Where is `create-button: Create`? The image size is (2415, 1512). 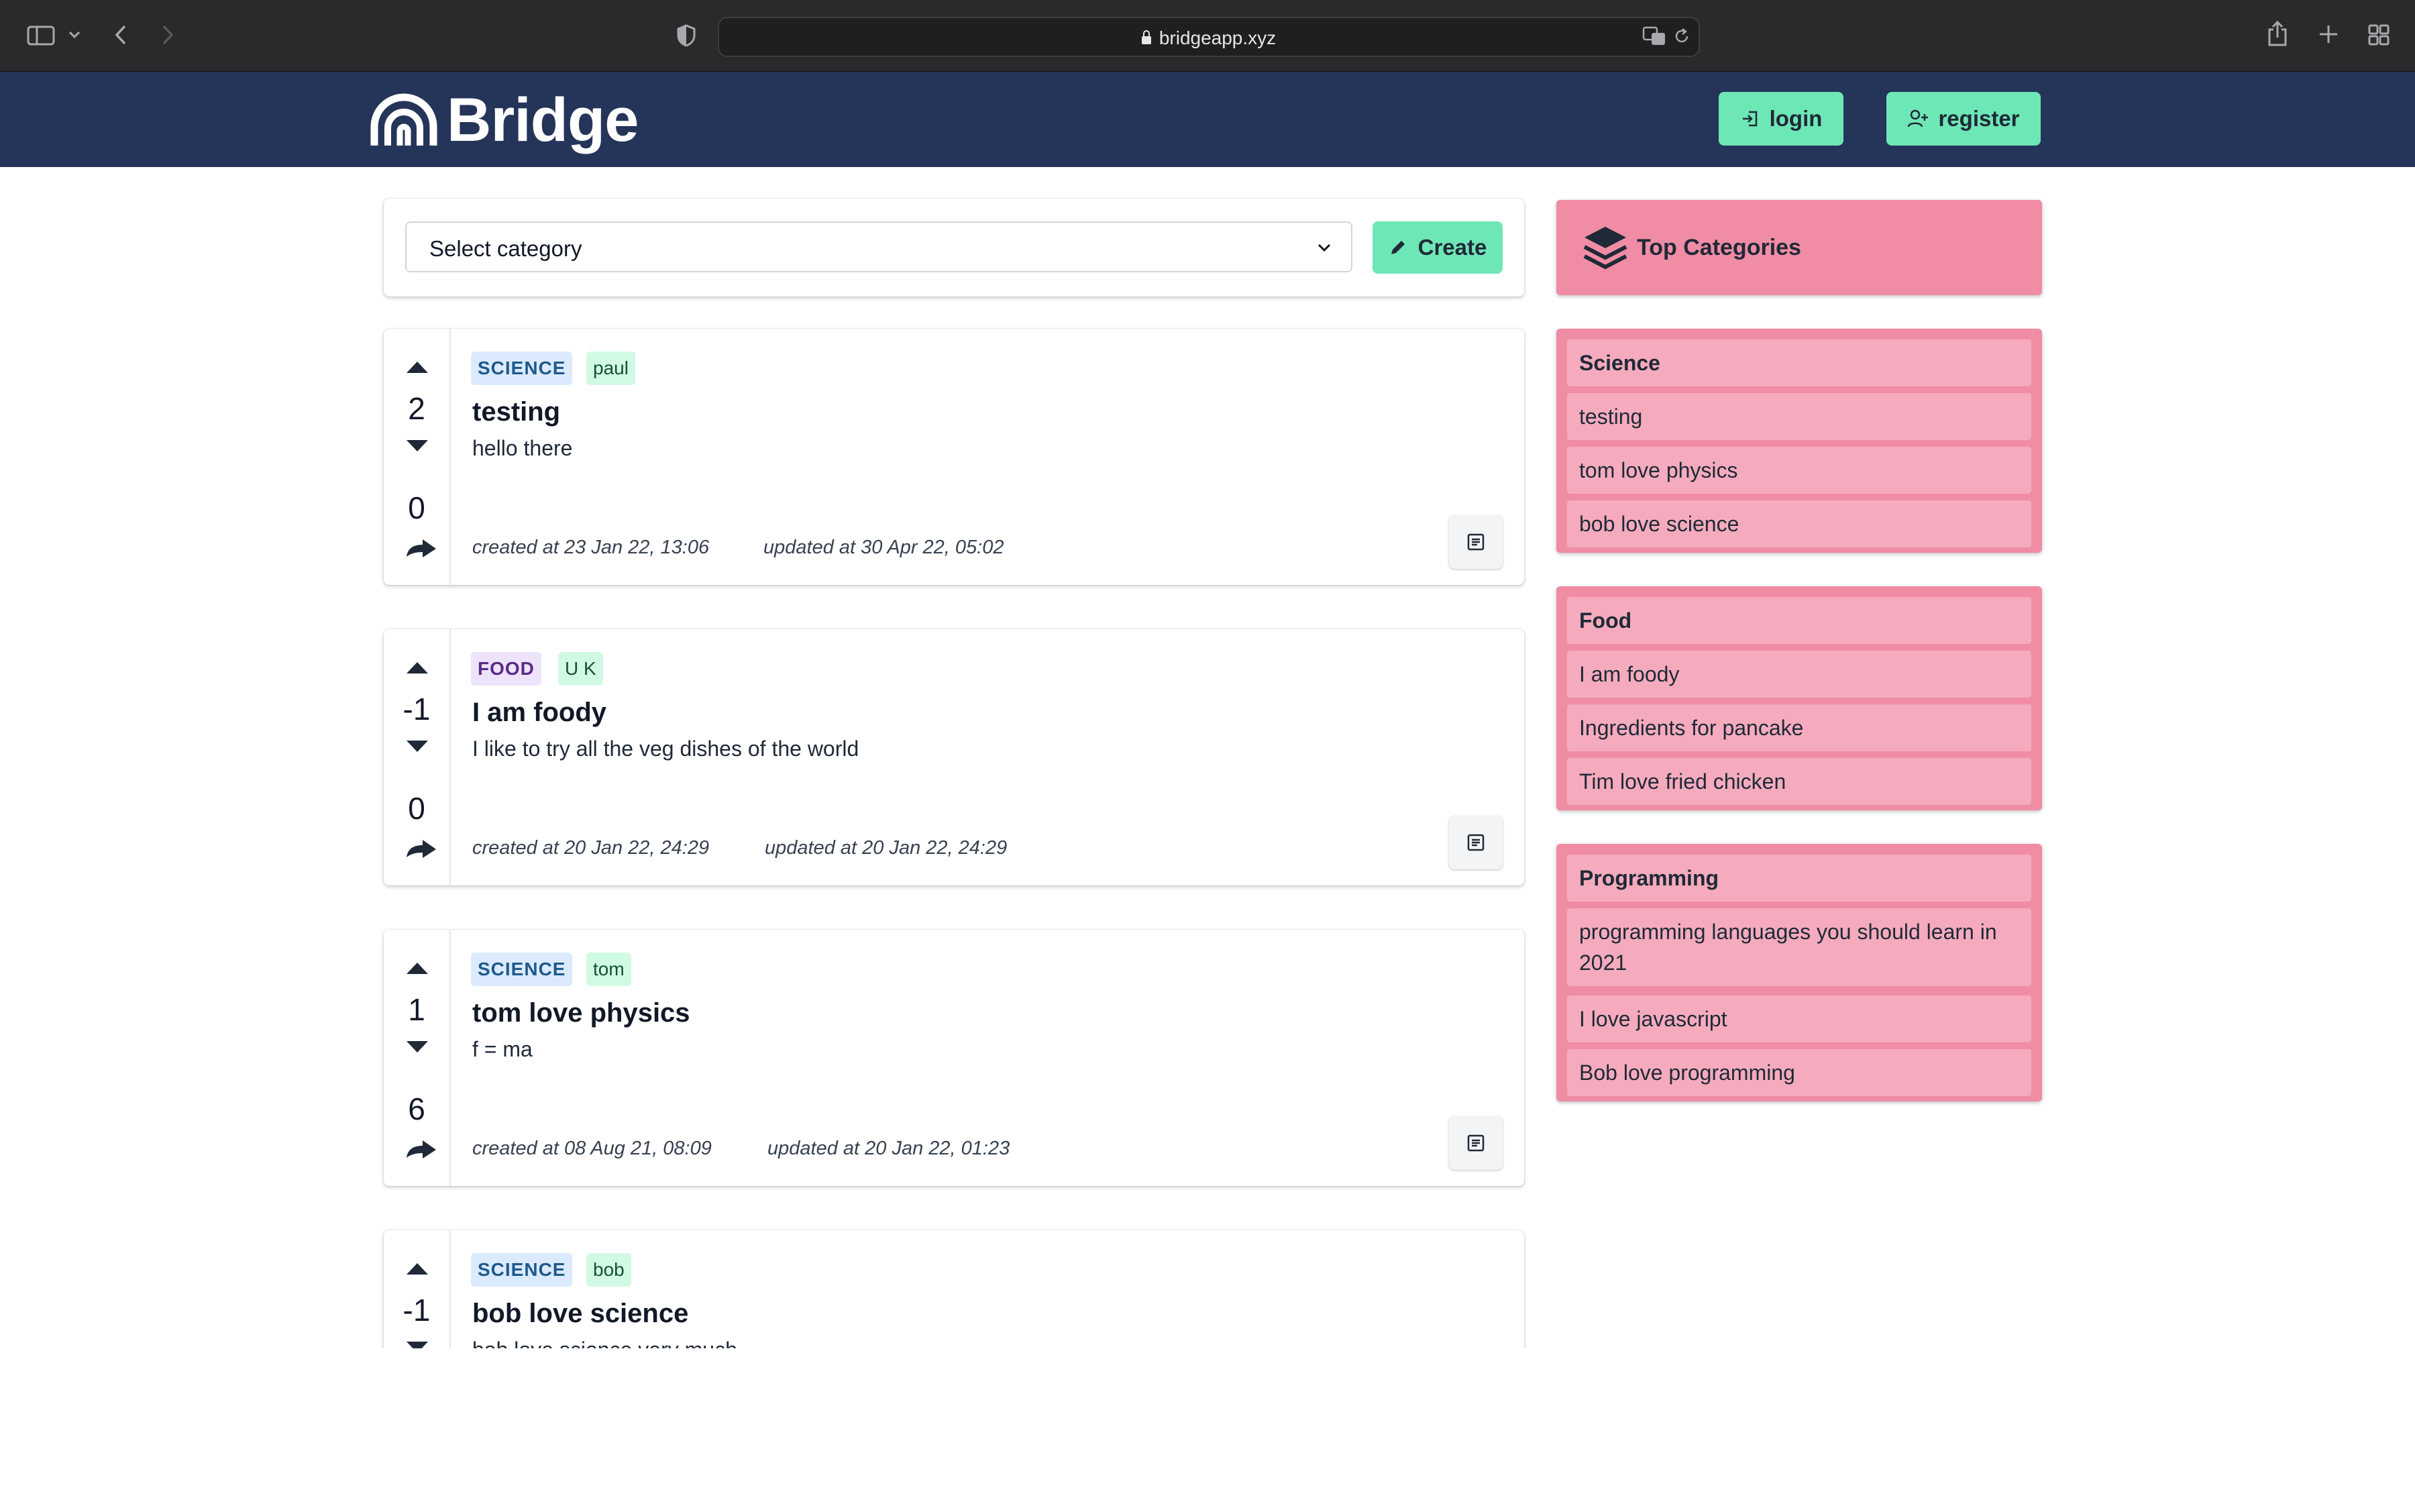
create-button: Create is located at coordinates (1438, 247).